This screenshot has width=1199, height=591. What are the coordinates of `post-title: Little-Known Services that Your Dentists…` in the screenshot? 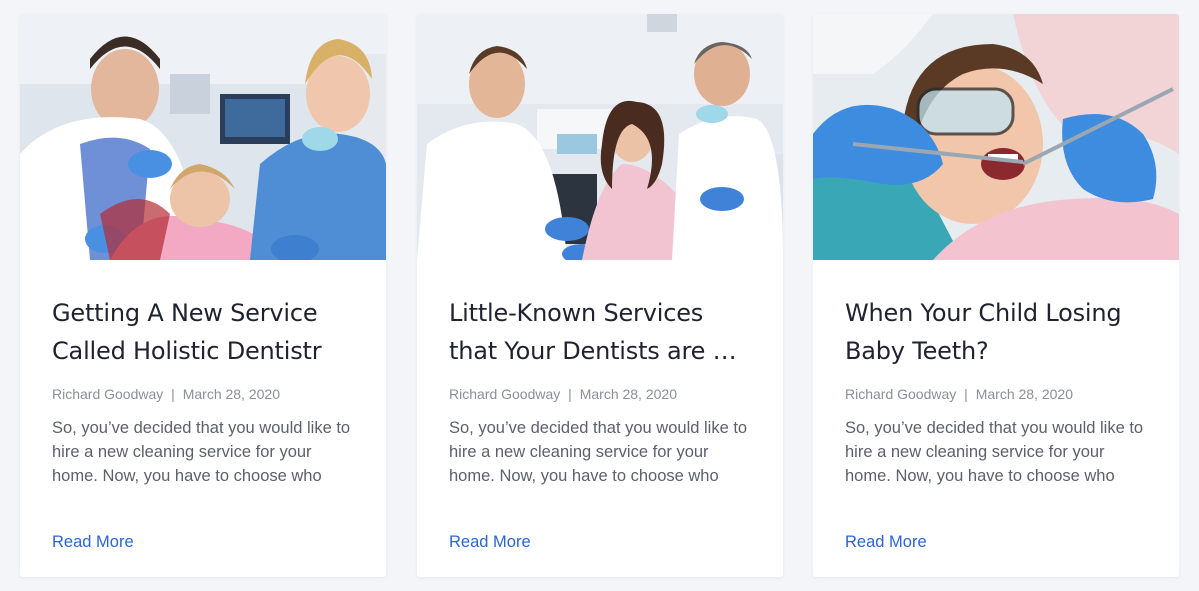 It's located at (600, 332).